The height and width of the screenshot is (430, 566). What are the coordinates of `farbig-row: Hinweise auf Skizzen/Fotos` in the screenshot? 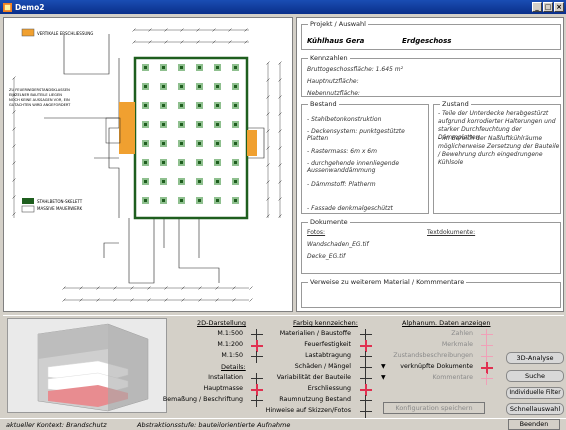 It's located at (308, 410).